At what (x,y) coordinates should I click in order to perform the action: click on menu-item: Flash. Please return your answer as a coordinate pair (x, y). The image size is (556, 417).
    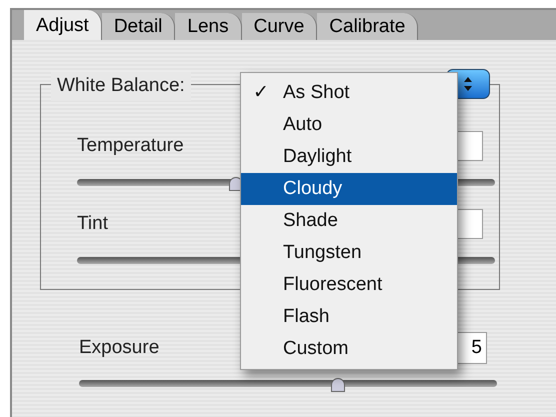
    Looking at the image, I should click on (349, 317).